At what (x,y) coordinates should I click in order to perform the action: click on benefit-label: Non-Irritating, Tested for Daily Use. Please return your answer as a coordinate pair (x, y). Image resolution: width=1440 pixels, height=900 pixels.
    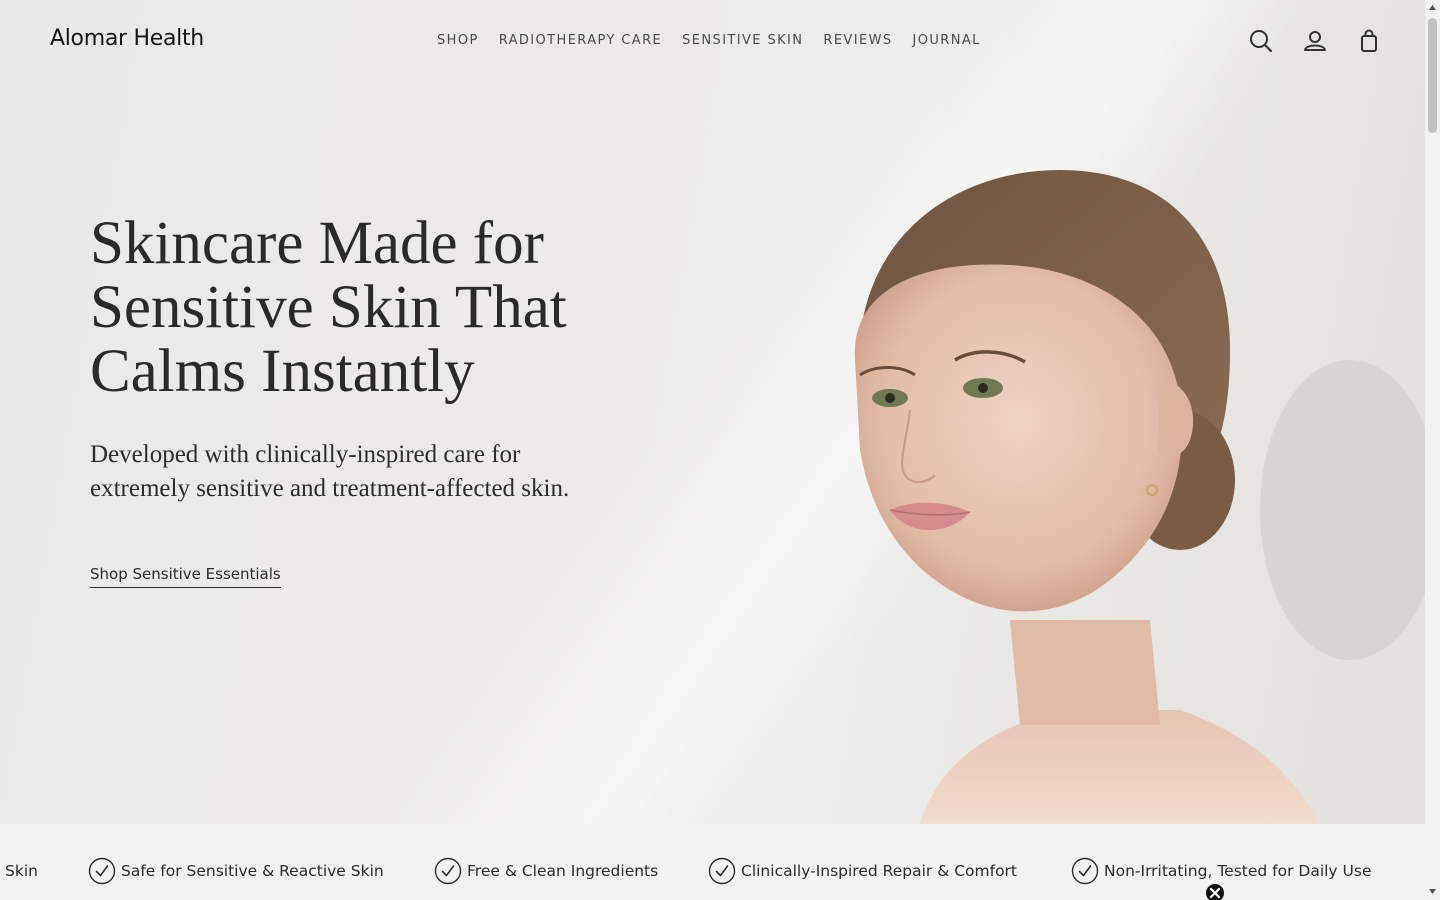
    Looking at the image, I should click on (1238, 871).